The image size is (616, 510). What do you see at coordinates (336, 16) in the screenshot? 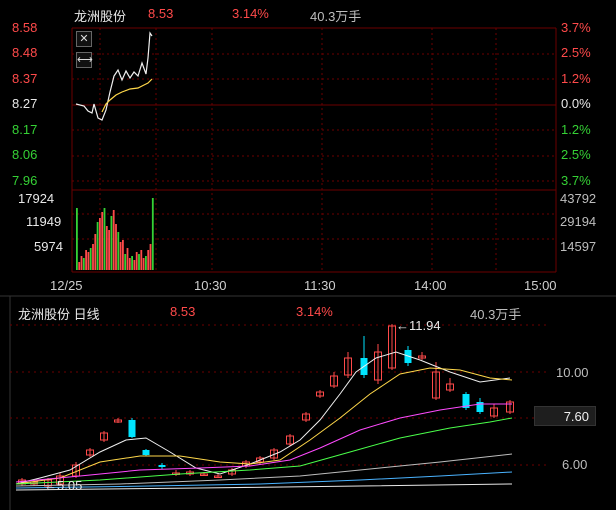
I see `intraday-volume: 40.3万手` at bounding box center [336, 16].